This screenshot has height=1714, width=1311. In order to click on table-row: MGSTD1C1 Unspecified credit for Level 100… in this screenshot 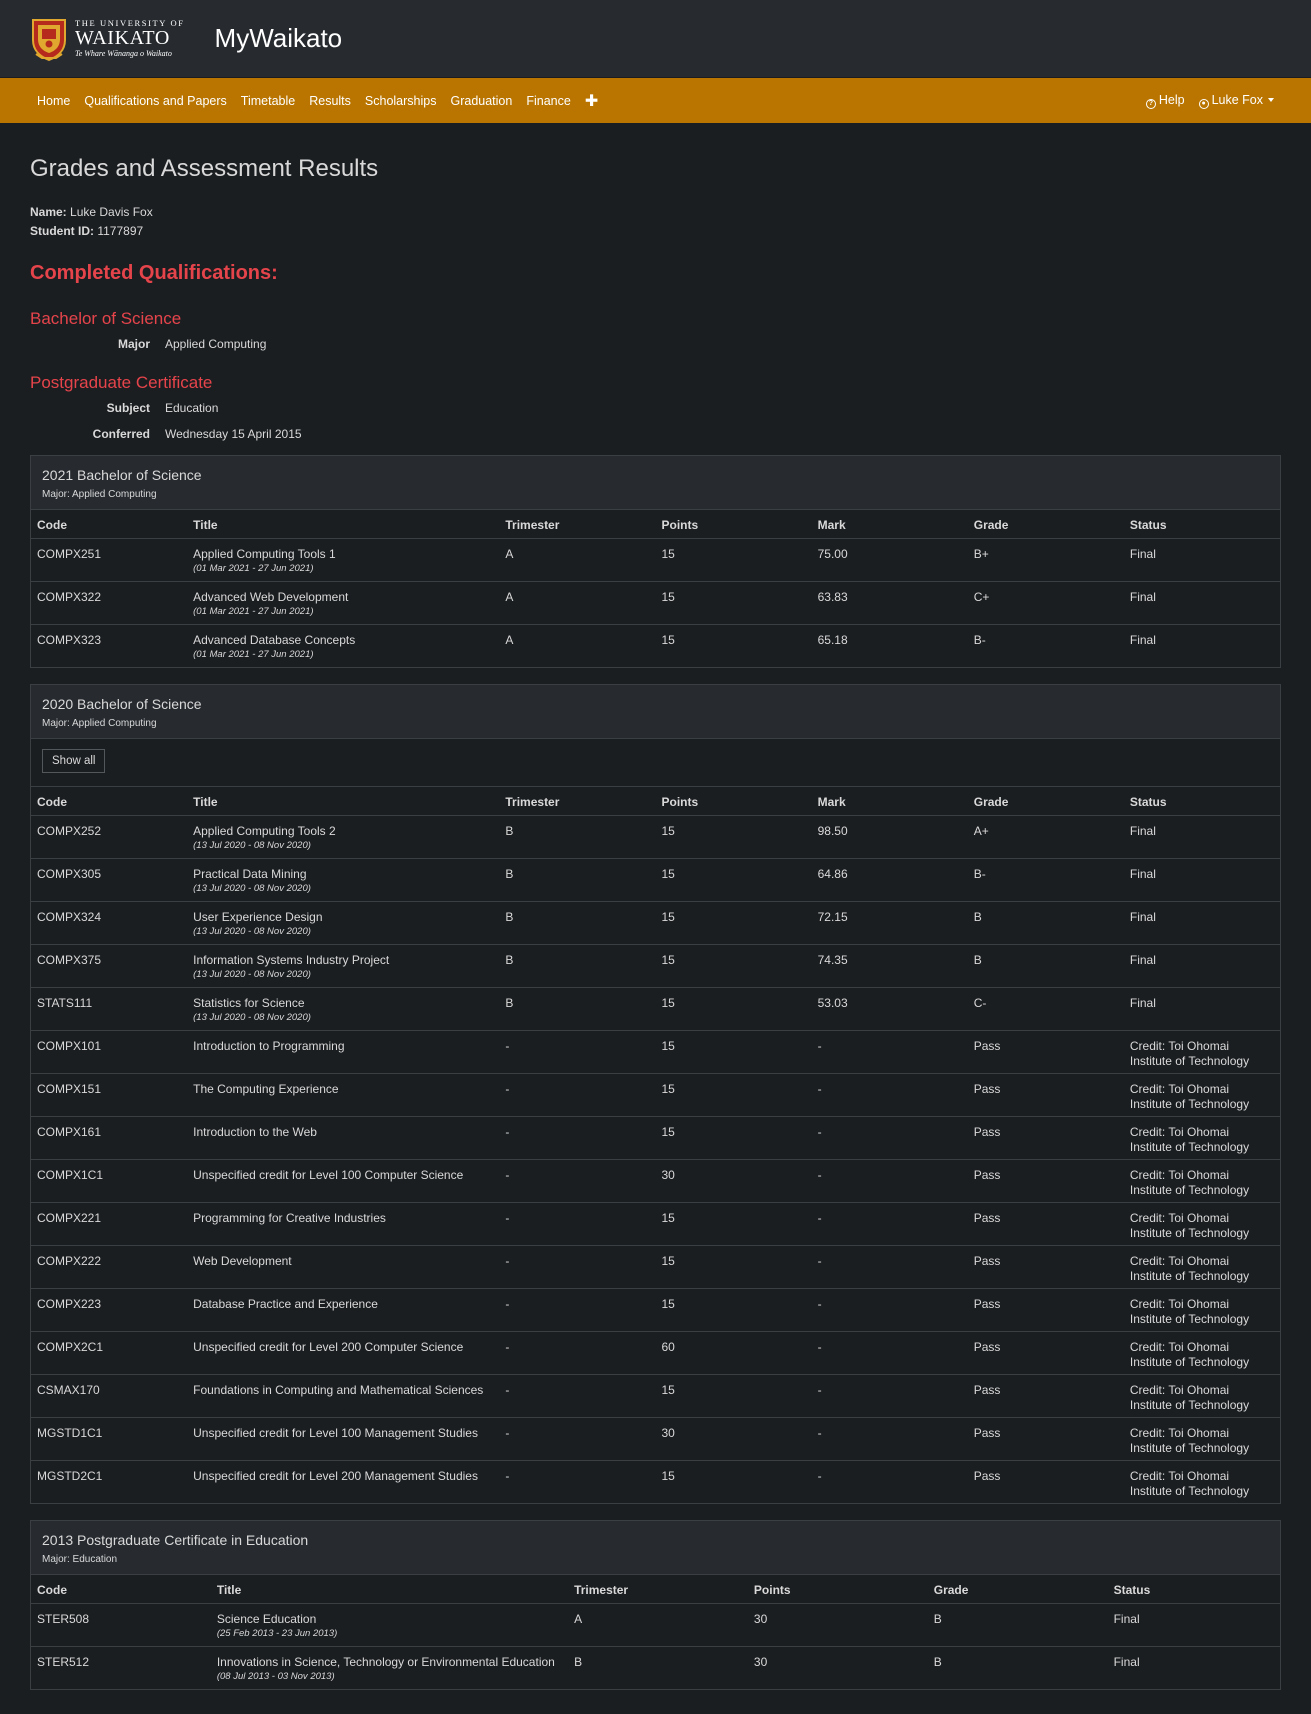, I will do `click(655, 1438)`.